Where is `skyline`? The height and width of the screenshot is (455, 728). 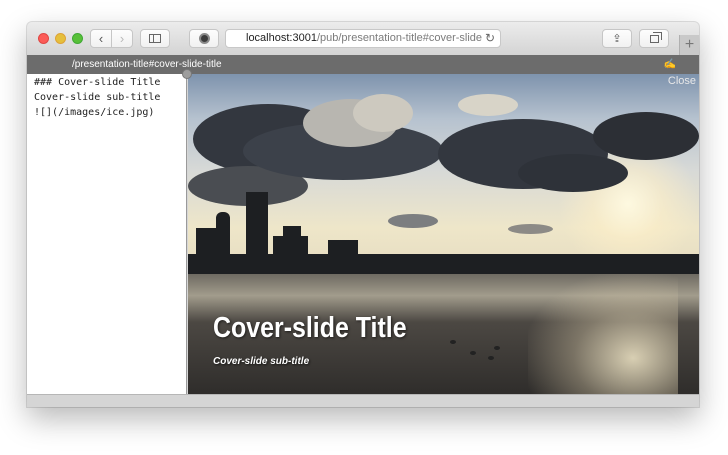 skyline is located at coordinates (443, 265).